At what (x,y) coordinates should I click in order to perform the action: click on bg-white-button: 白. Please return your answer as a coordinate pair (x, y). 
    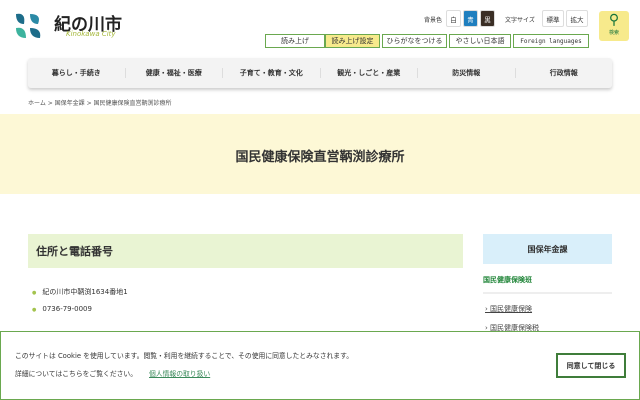
    Looking at the image, I should click on (453, 18).